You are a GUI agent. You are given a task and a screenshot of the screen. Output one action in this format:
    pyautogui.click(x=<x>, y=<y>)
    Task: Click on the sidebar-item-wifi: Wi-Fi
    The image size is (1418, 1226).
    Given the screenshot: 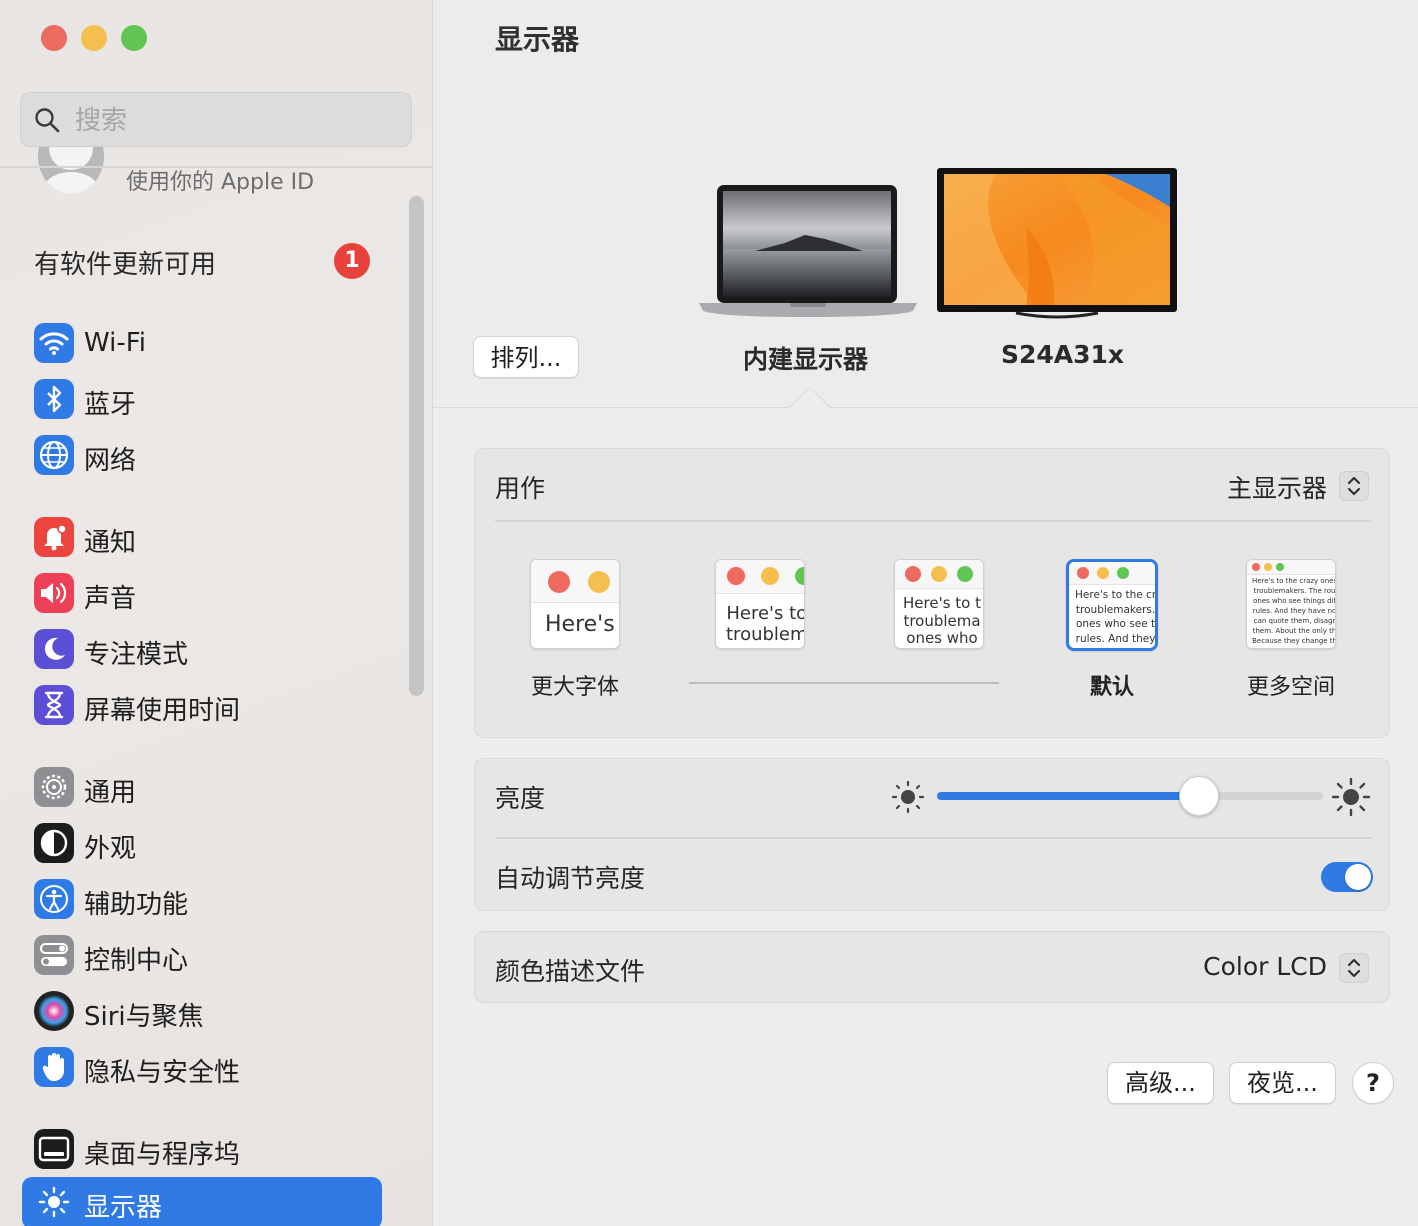 What is the action you would take?
    pyautogui.click(x=202, y=344)
    